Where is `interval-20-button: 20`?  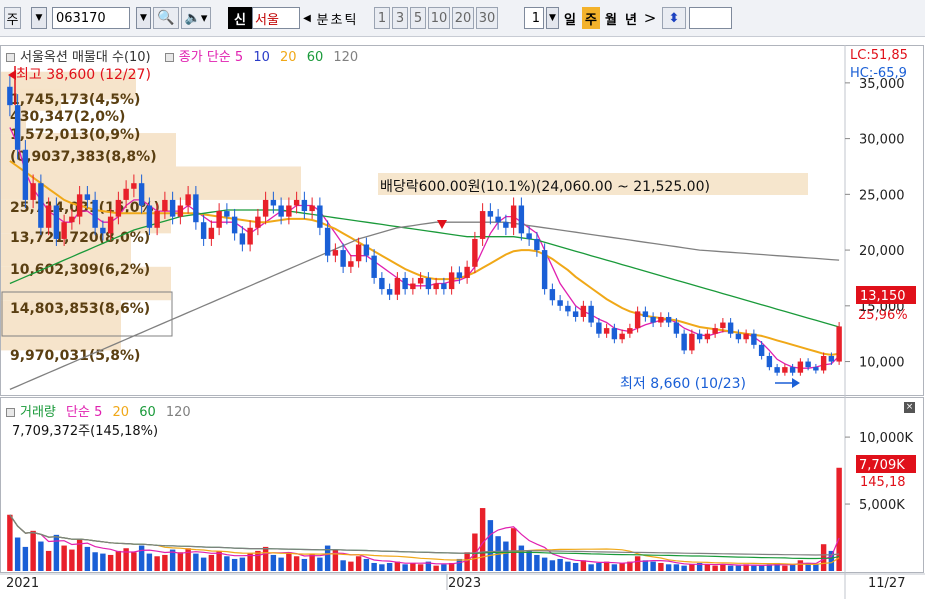 interval-20-button: 20 is located at coordinates (463, 18).